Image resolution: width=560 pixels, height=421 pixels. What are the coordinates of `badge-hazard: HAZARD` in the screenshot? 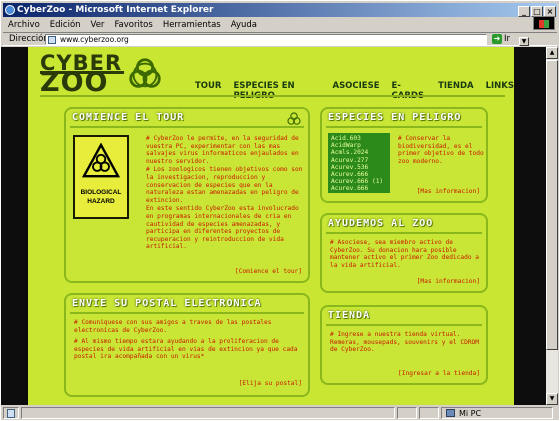 It's located at (101, 201).